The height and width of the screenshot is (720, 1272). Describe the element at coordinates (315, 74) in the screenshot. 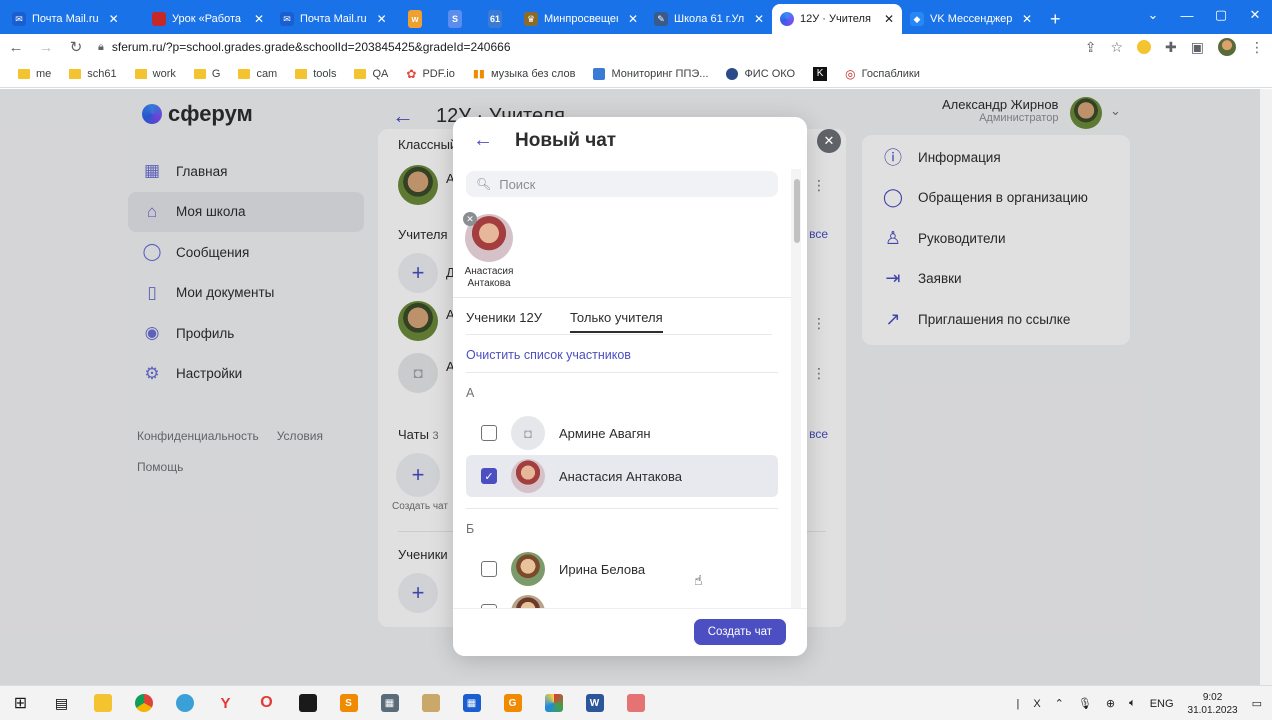

I see `bookmark-tools: tools` at that location.